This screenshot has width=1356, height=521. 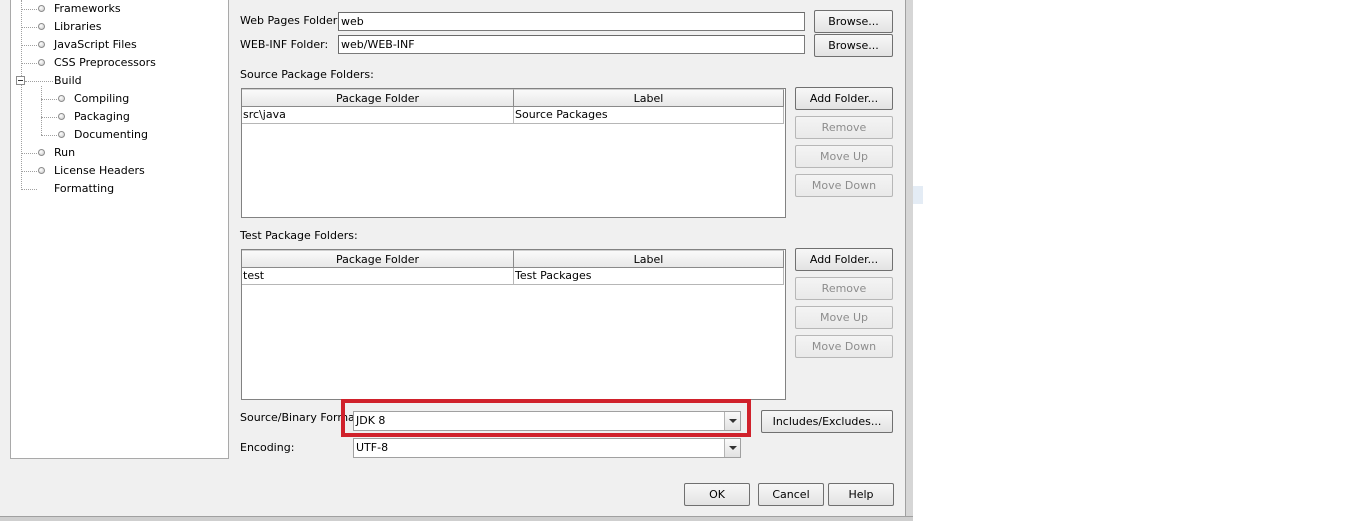 What do you see at coordinates (307, 74) in the screenshot?
I see `source-package-folders-title: Source Package Folders:` at bounding box center [307, 74].